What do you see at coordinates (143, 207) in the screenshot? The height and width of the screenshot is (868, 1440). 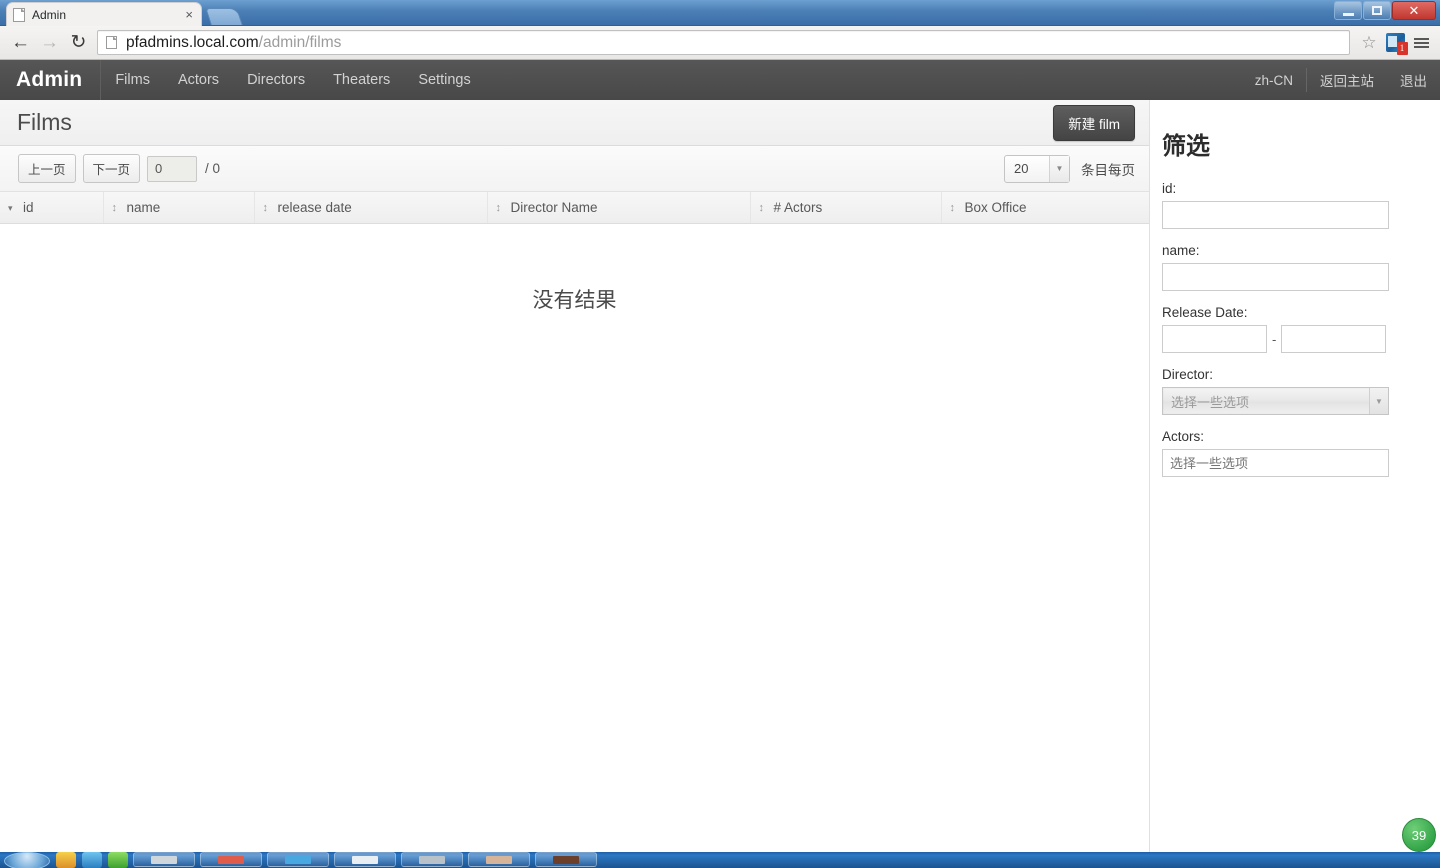 I see `column-label-name: name` at bounding box center [143, 207].